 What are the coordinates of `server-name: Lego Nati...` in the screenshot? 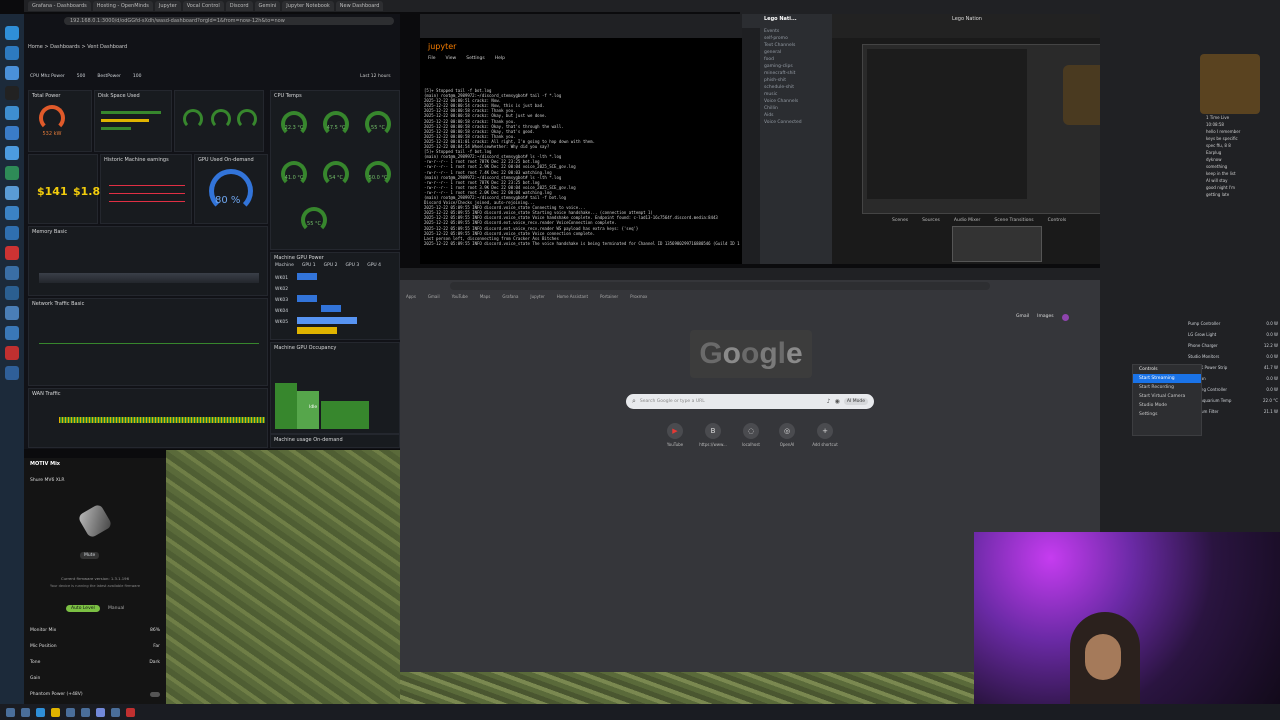 It's located at (780, 19).